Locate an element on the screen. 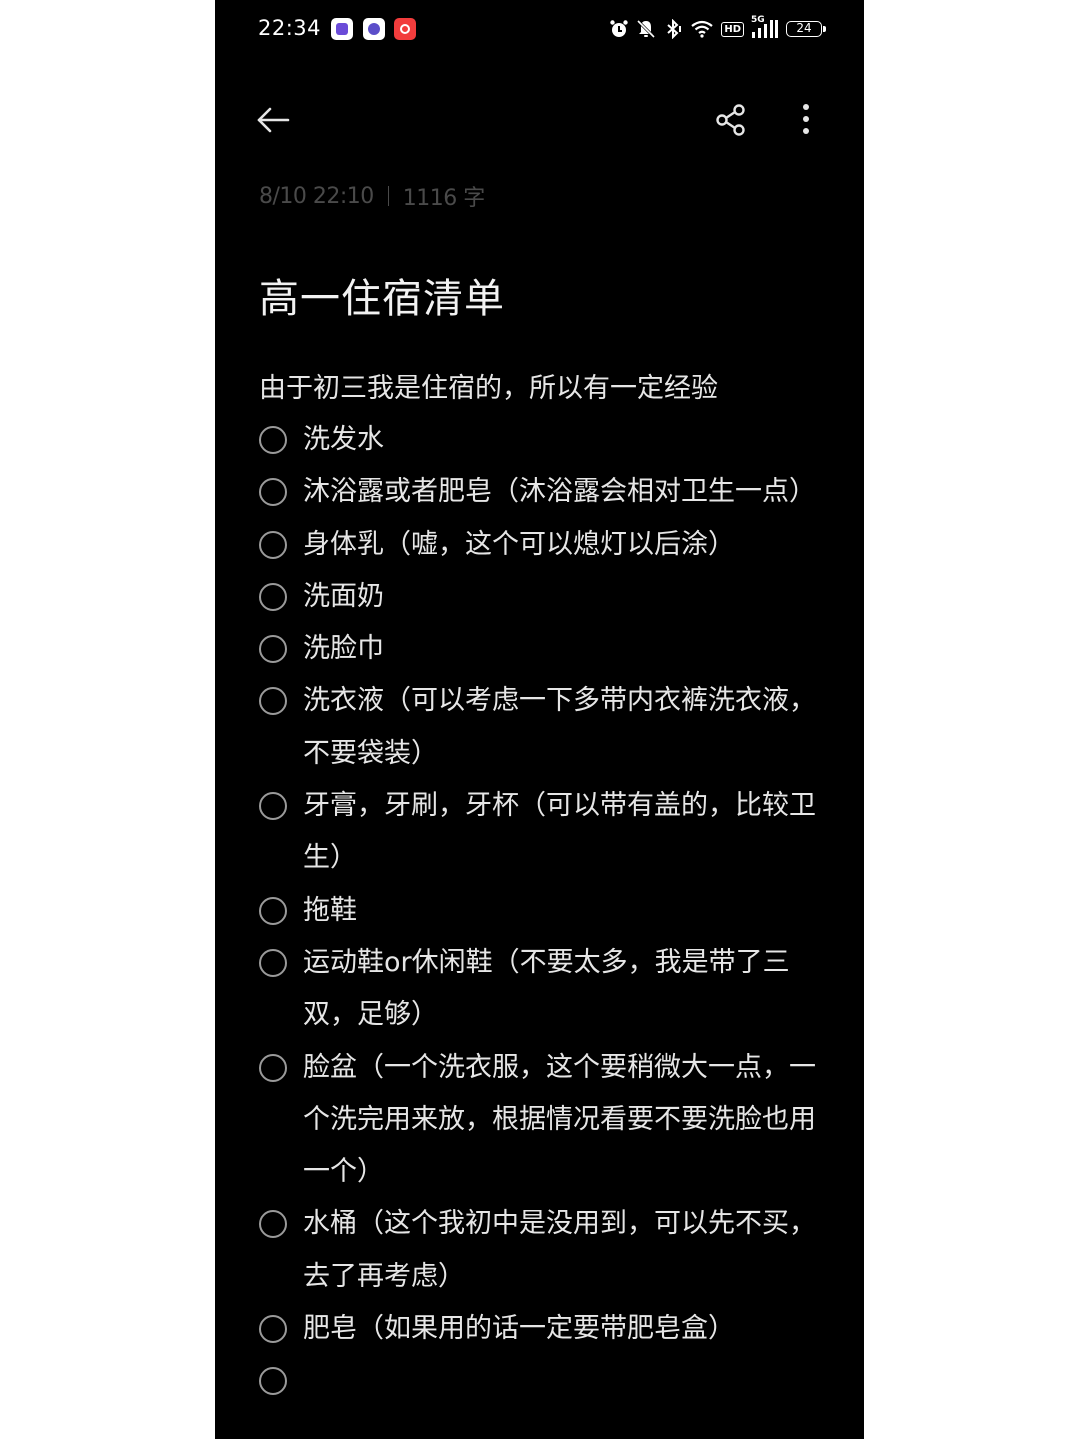 Image resolution: width=1080 pixels, height=1439 pixels. checklist-item: 洗衣液（可以考虑一下多带内衣裤洗衣液，不要袋装） is located at coordinates (549, 727).